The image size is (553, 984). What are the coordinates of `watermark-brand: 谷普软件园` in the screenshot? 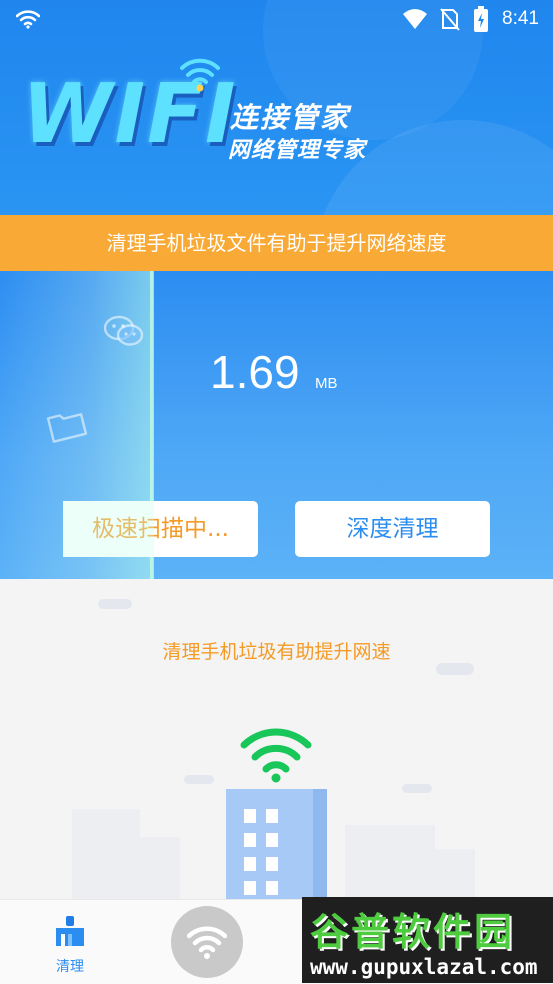 It's located at (413, 932).